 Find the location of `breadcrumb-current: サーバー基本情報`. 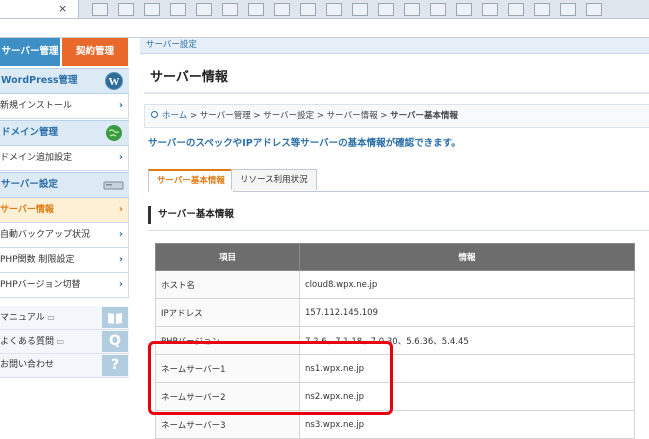

breadcrumb-current: サーバー基本情報 is located at coordinates (424, 116).